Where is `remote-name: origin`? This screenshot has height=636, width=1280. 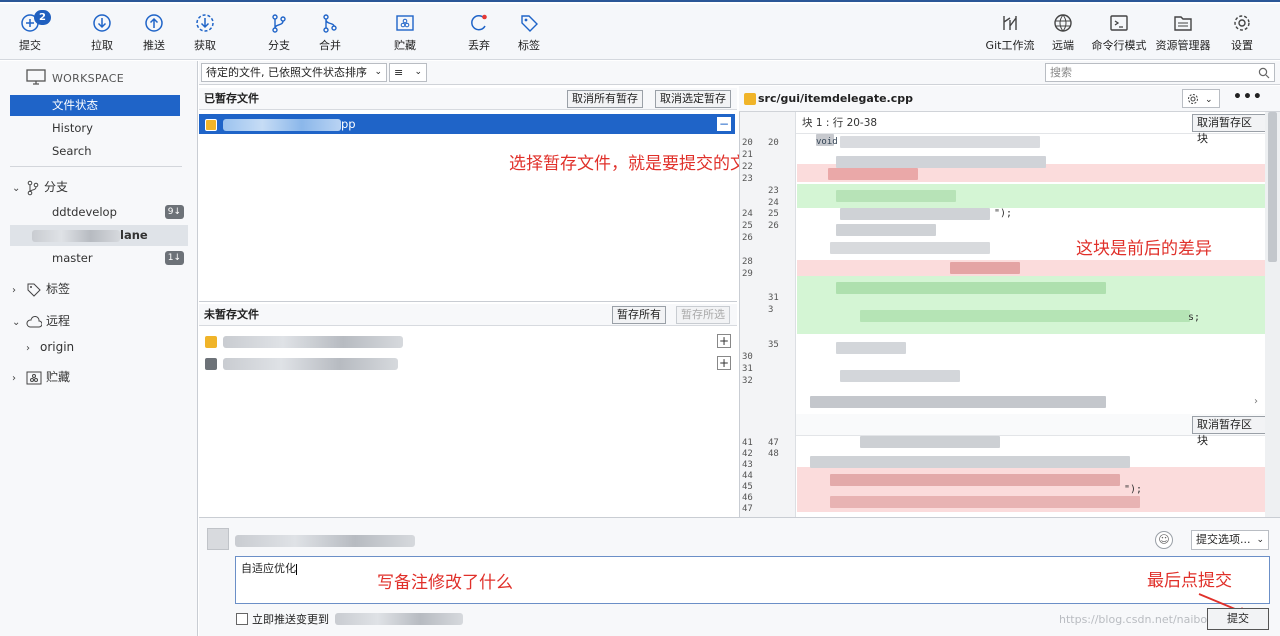
remote-name: origin is located at coordinates (57, 347).